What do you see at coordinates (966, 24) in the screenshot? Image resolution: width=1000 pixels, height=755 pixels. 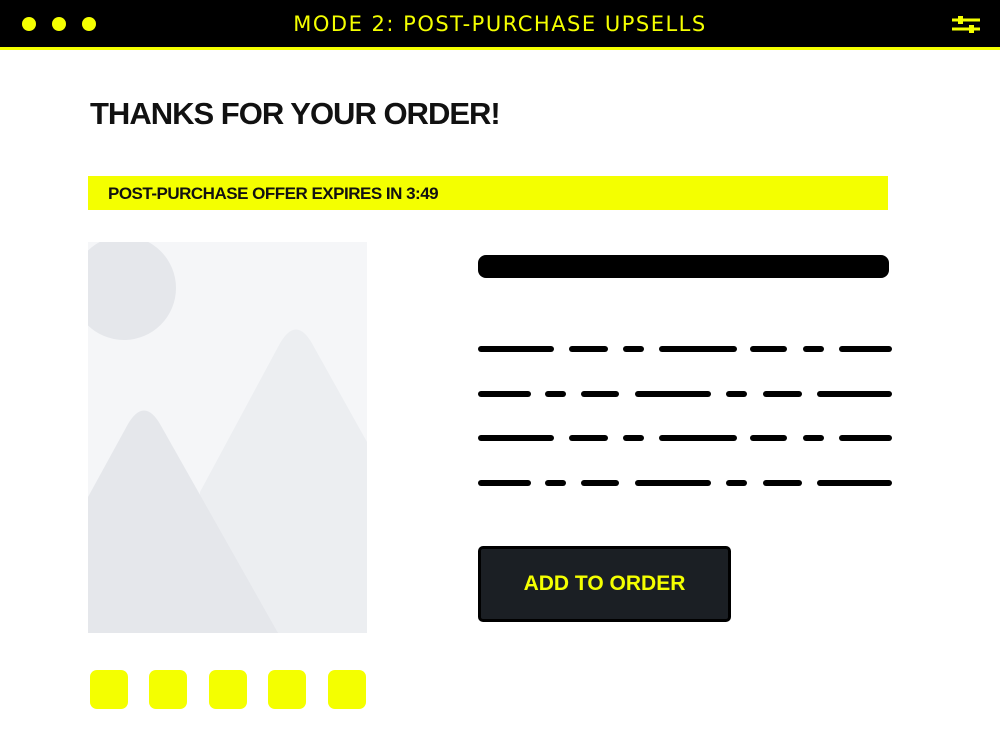 I see `sliders-icon` at bounding box center [966, 24].